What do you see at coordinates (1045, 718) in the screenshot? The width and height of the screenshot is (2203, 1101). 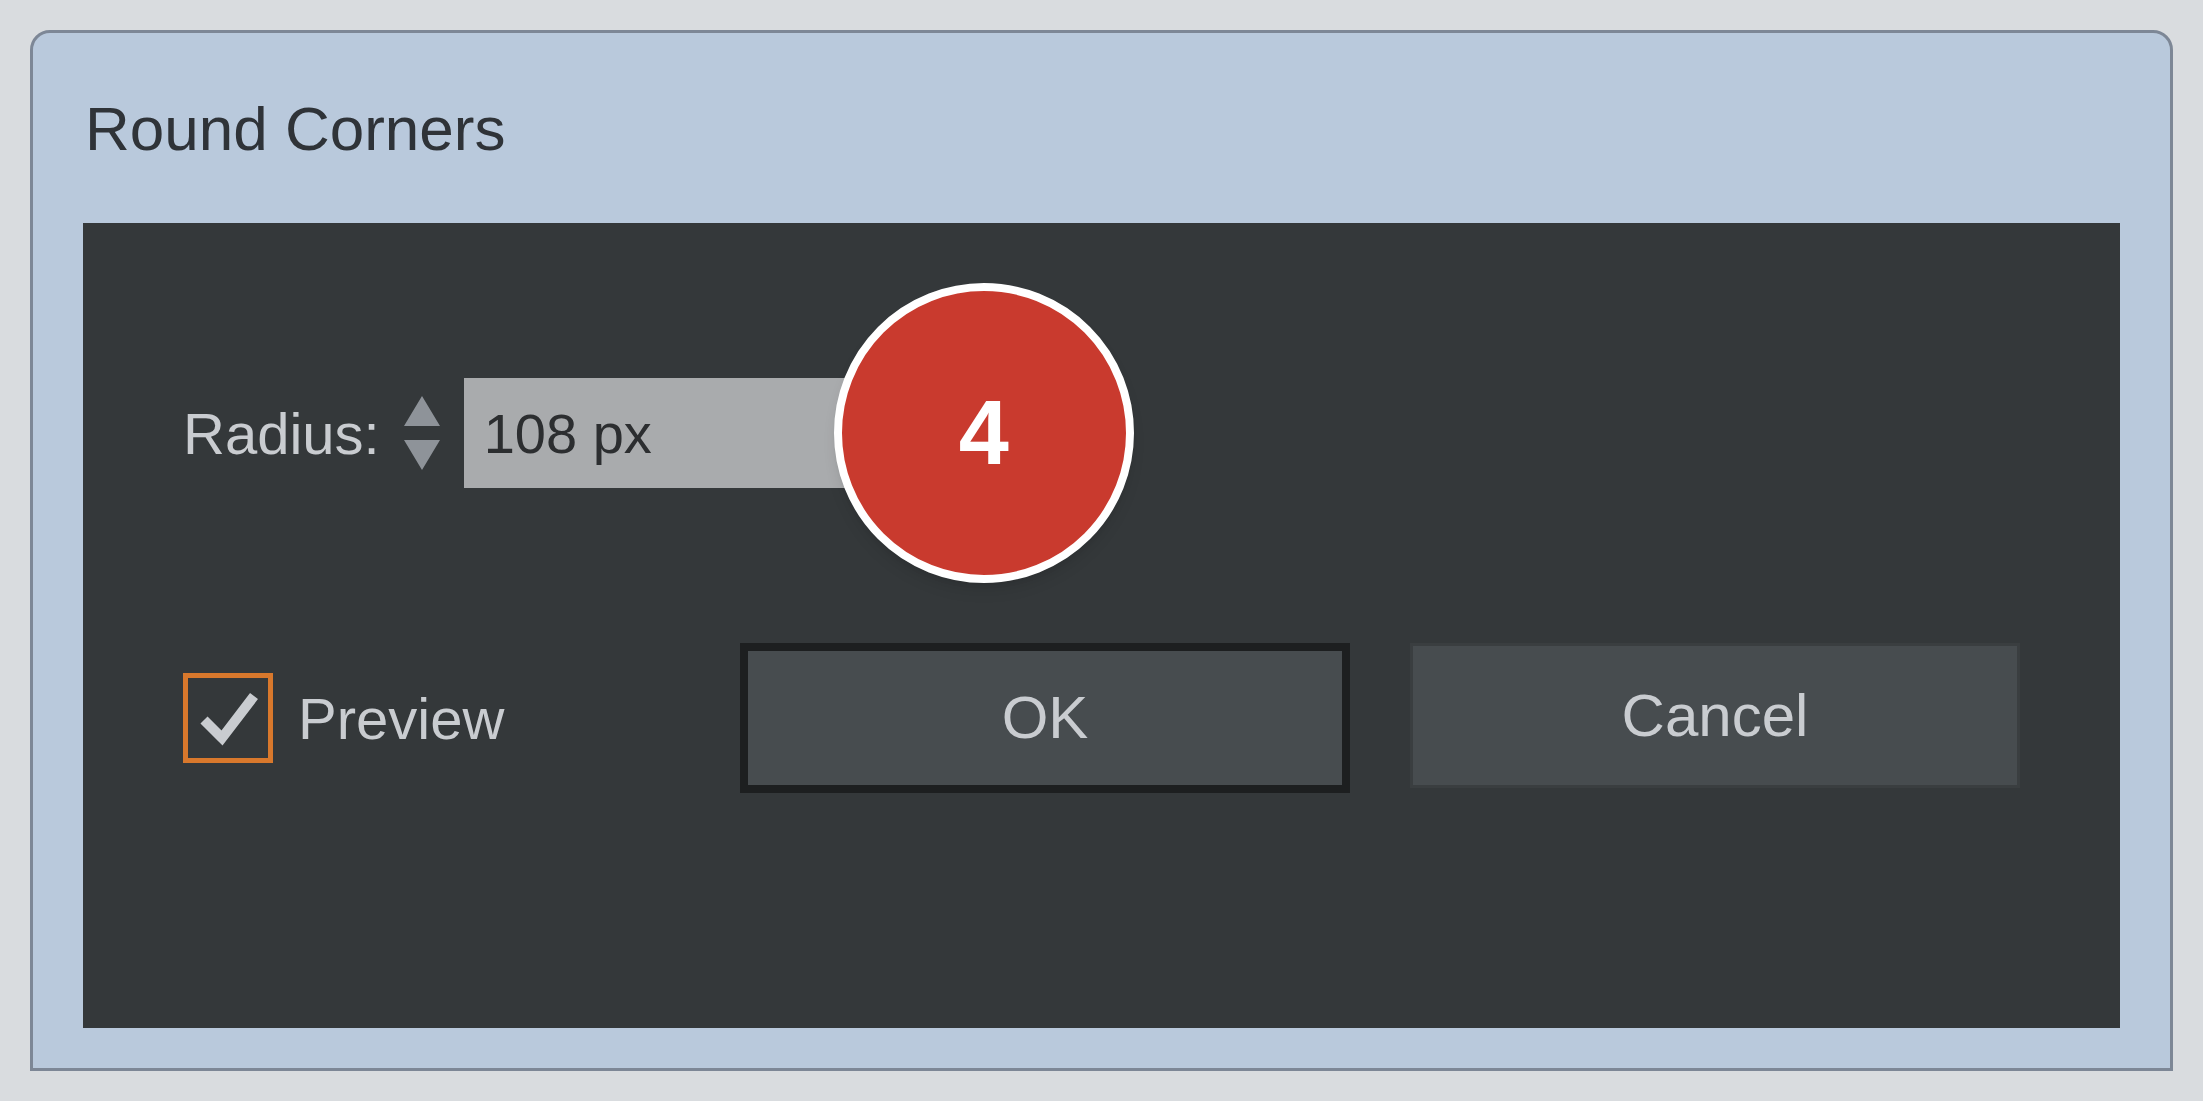 I see `dialog-button: OK` at bounding box center [1045, 718].